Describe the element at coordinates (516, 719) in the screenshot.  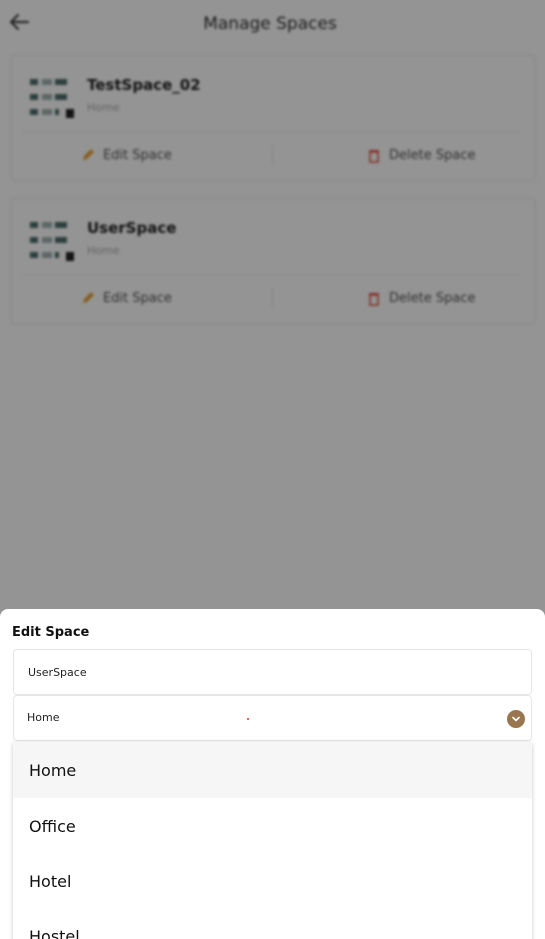
I see `chevron-down-icon` at that location.